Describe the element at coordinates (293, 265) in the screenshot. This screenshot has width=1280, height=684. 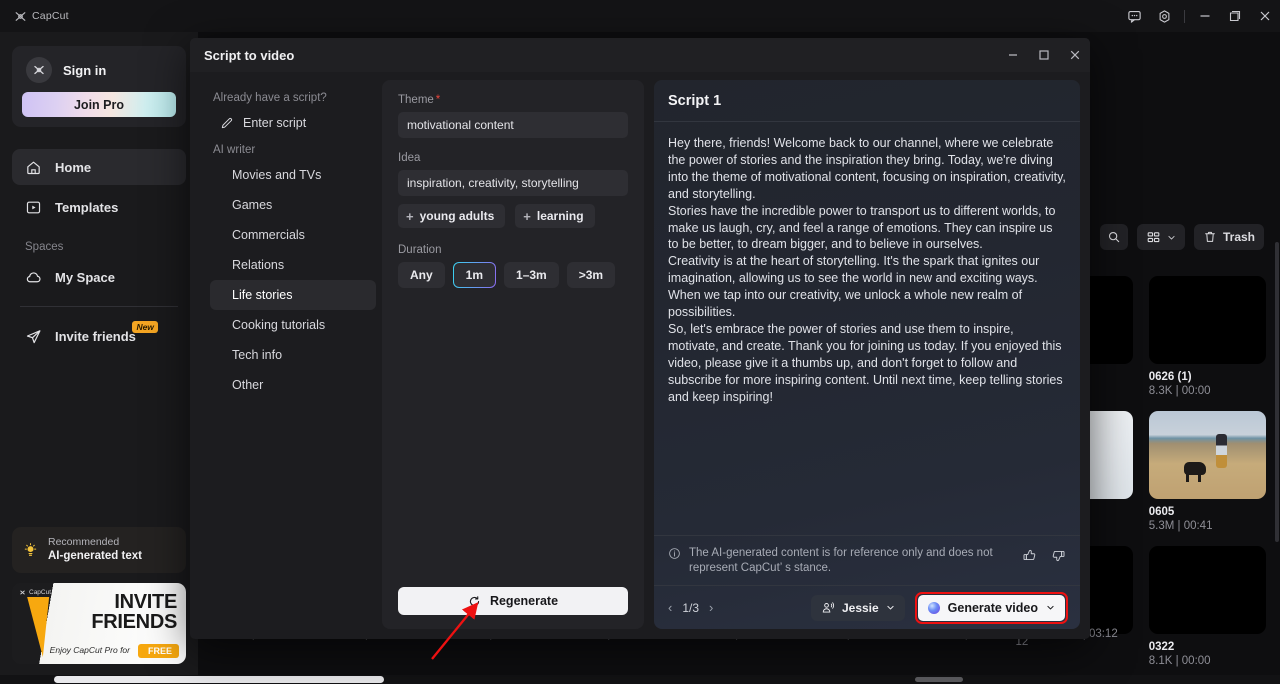
I see `dialog-category-relations: Relations` at that location.